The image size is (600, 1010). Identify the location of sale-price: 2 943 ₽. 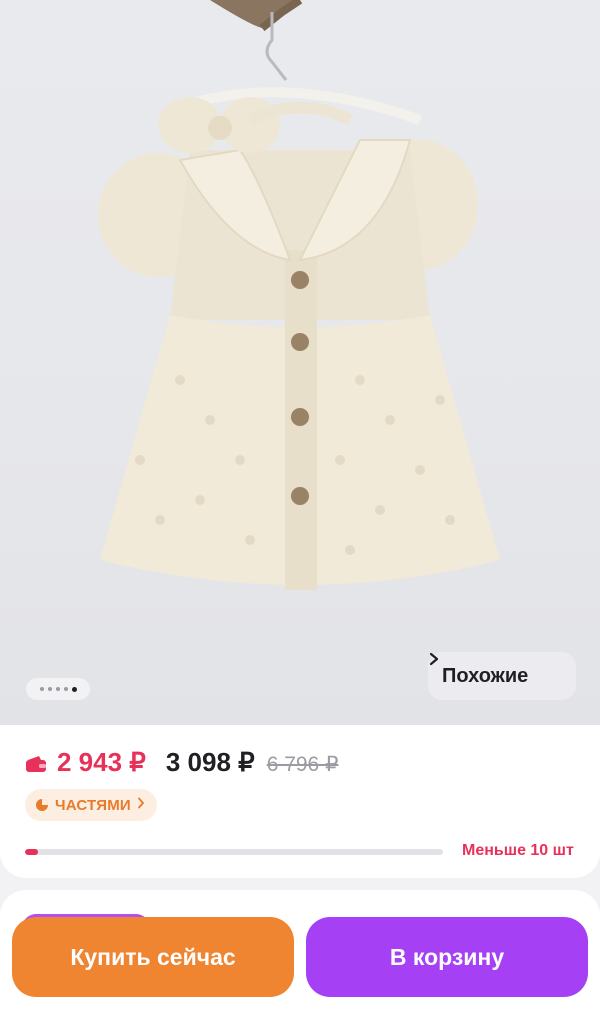
(101, 762).